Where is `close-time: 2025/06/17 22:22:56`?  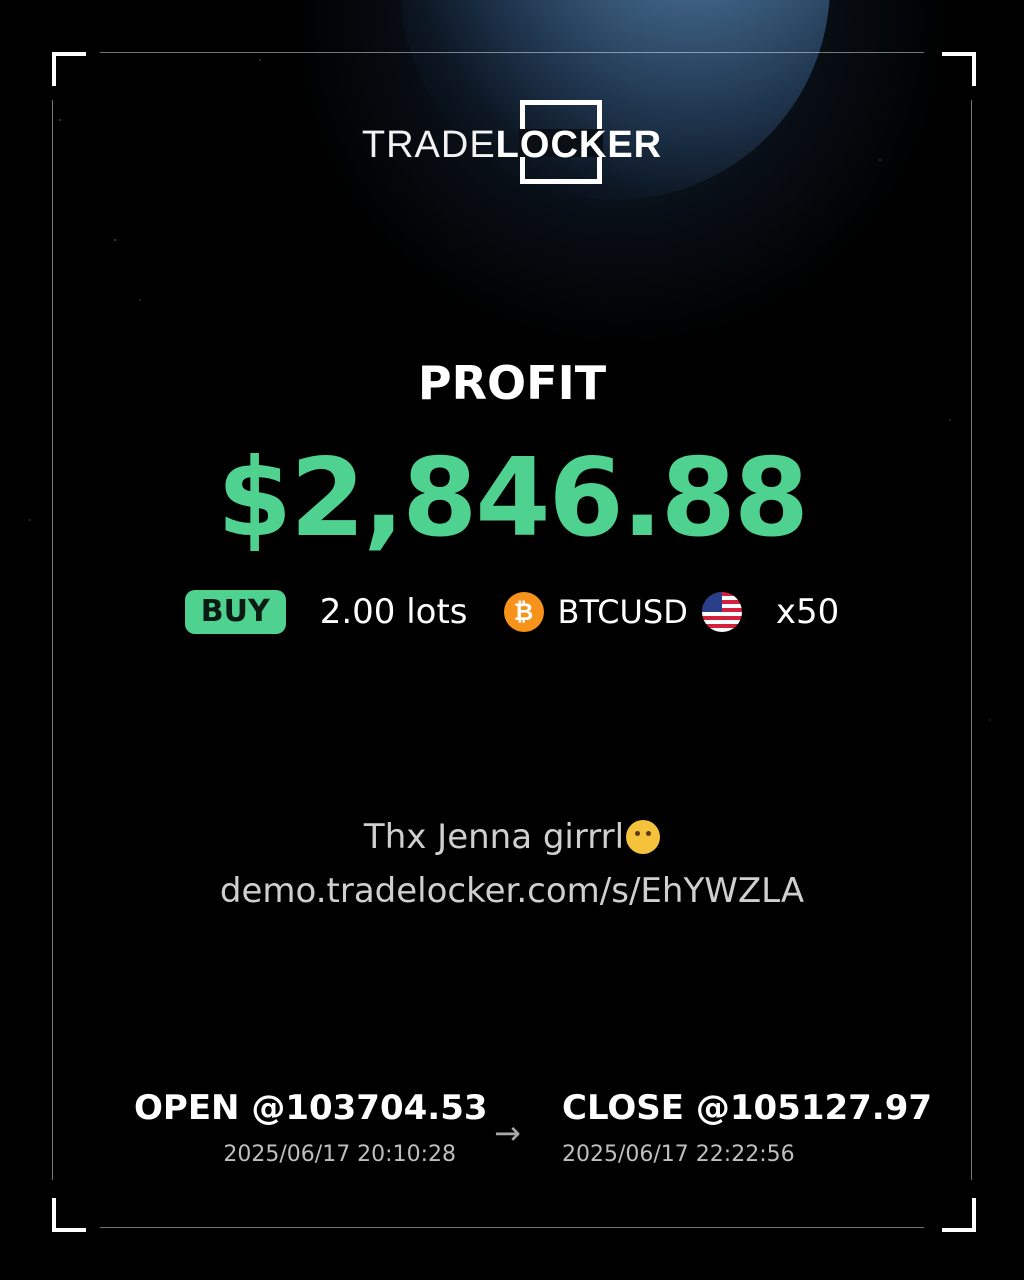 close-time: 2025/06/17 22:22:56 is located at coordinates (678, 1154).